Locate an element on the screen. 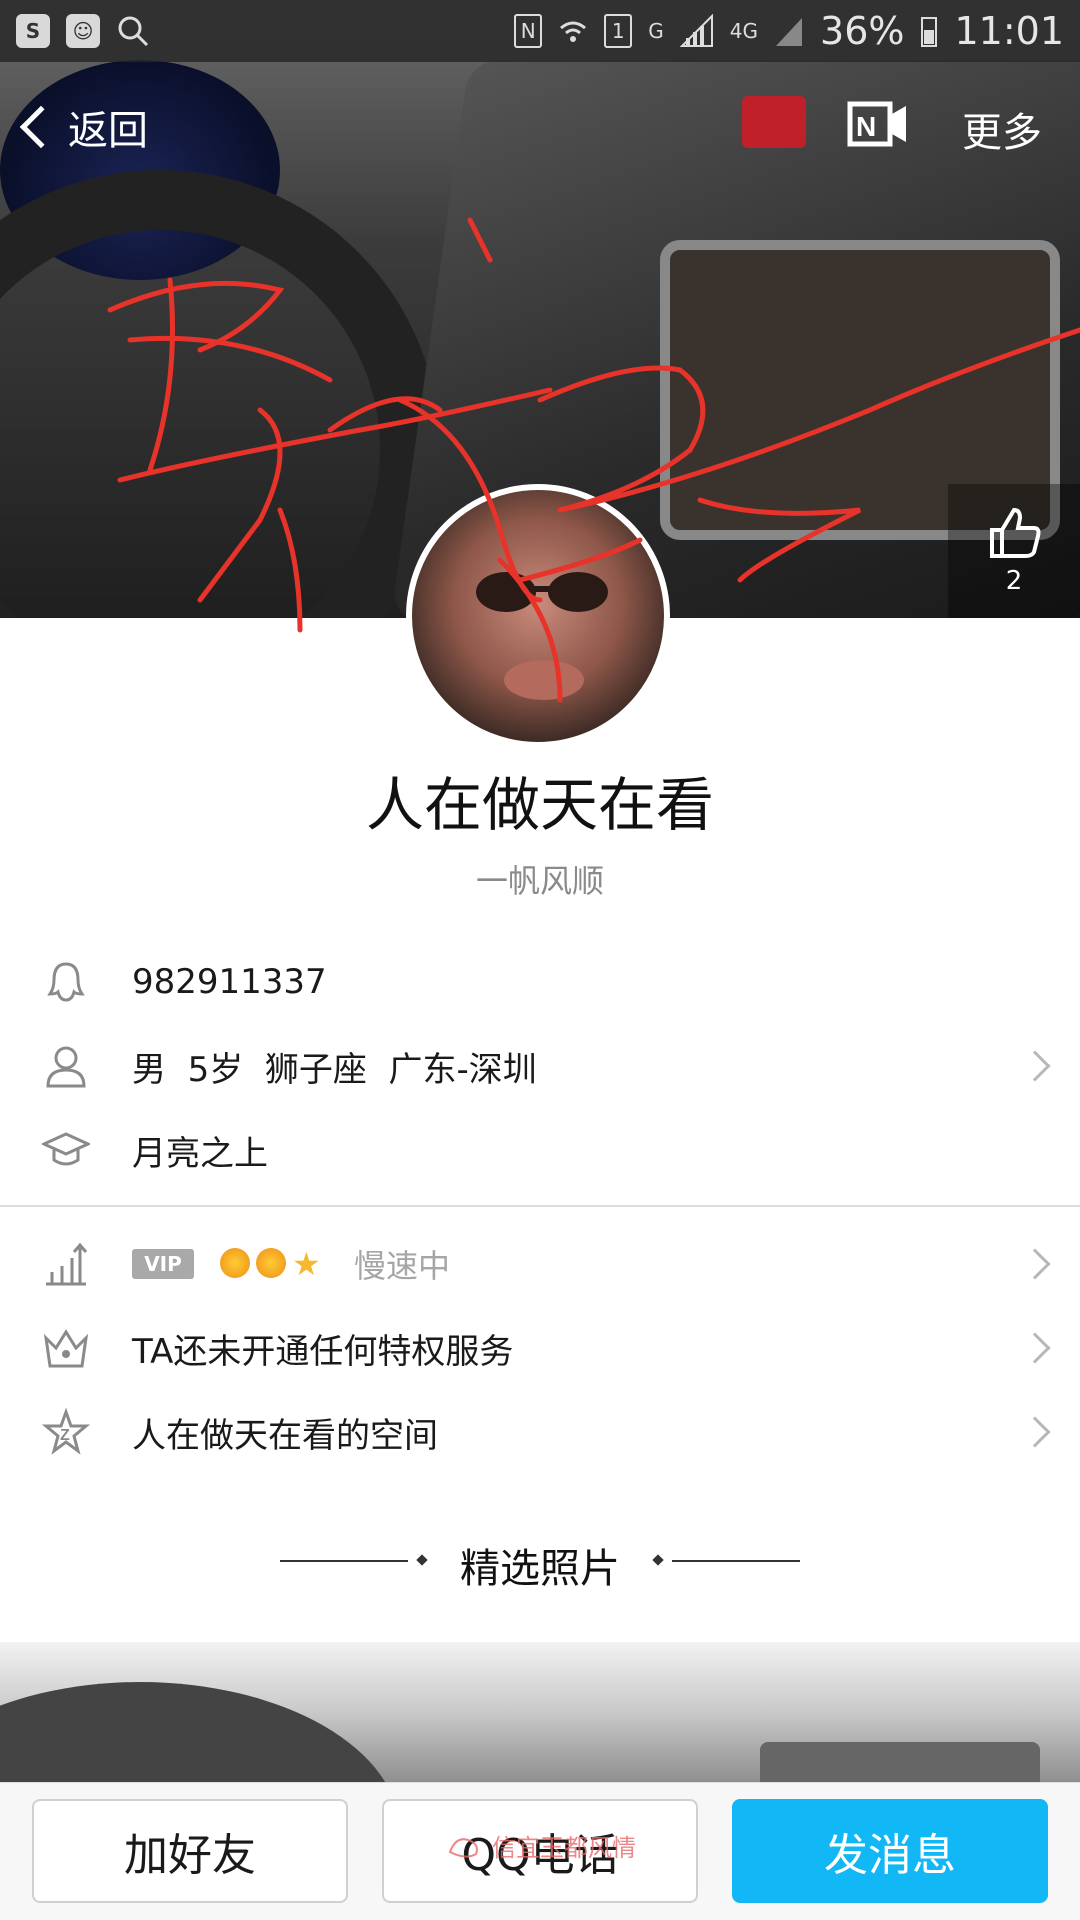 This screenshot has width=1080, height=1920. back-button: 返回 is located at coordinates (83, 127).